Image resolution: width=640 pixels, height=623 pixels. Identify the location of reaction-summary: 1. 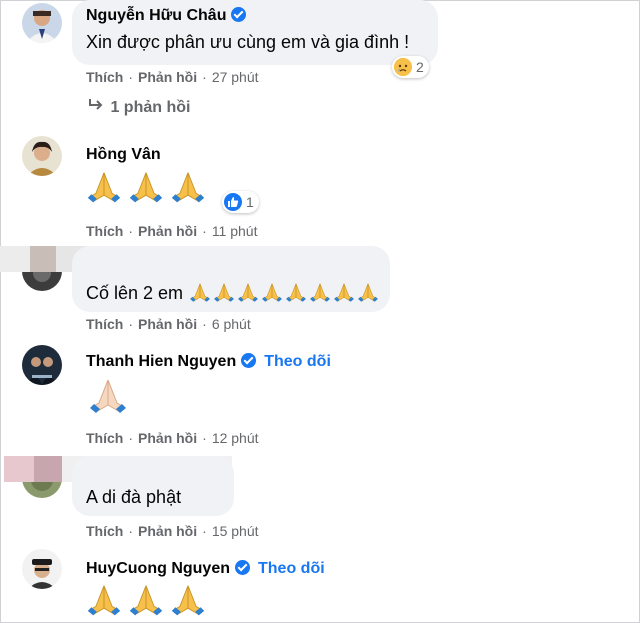
(240, 202).